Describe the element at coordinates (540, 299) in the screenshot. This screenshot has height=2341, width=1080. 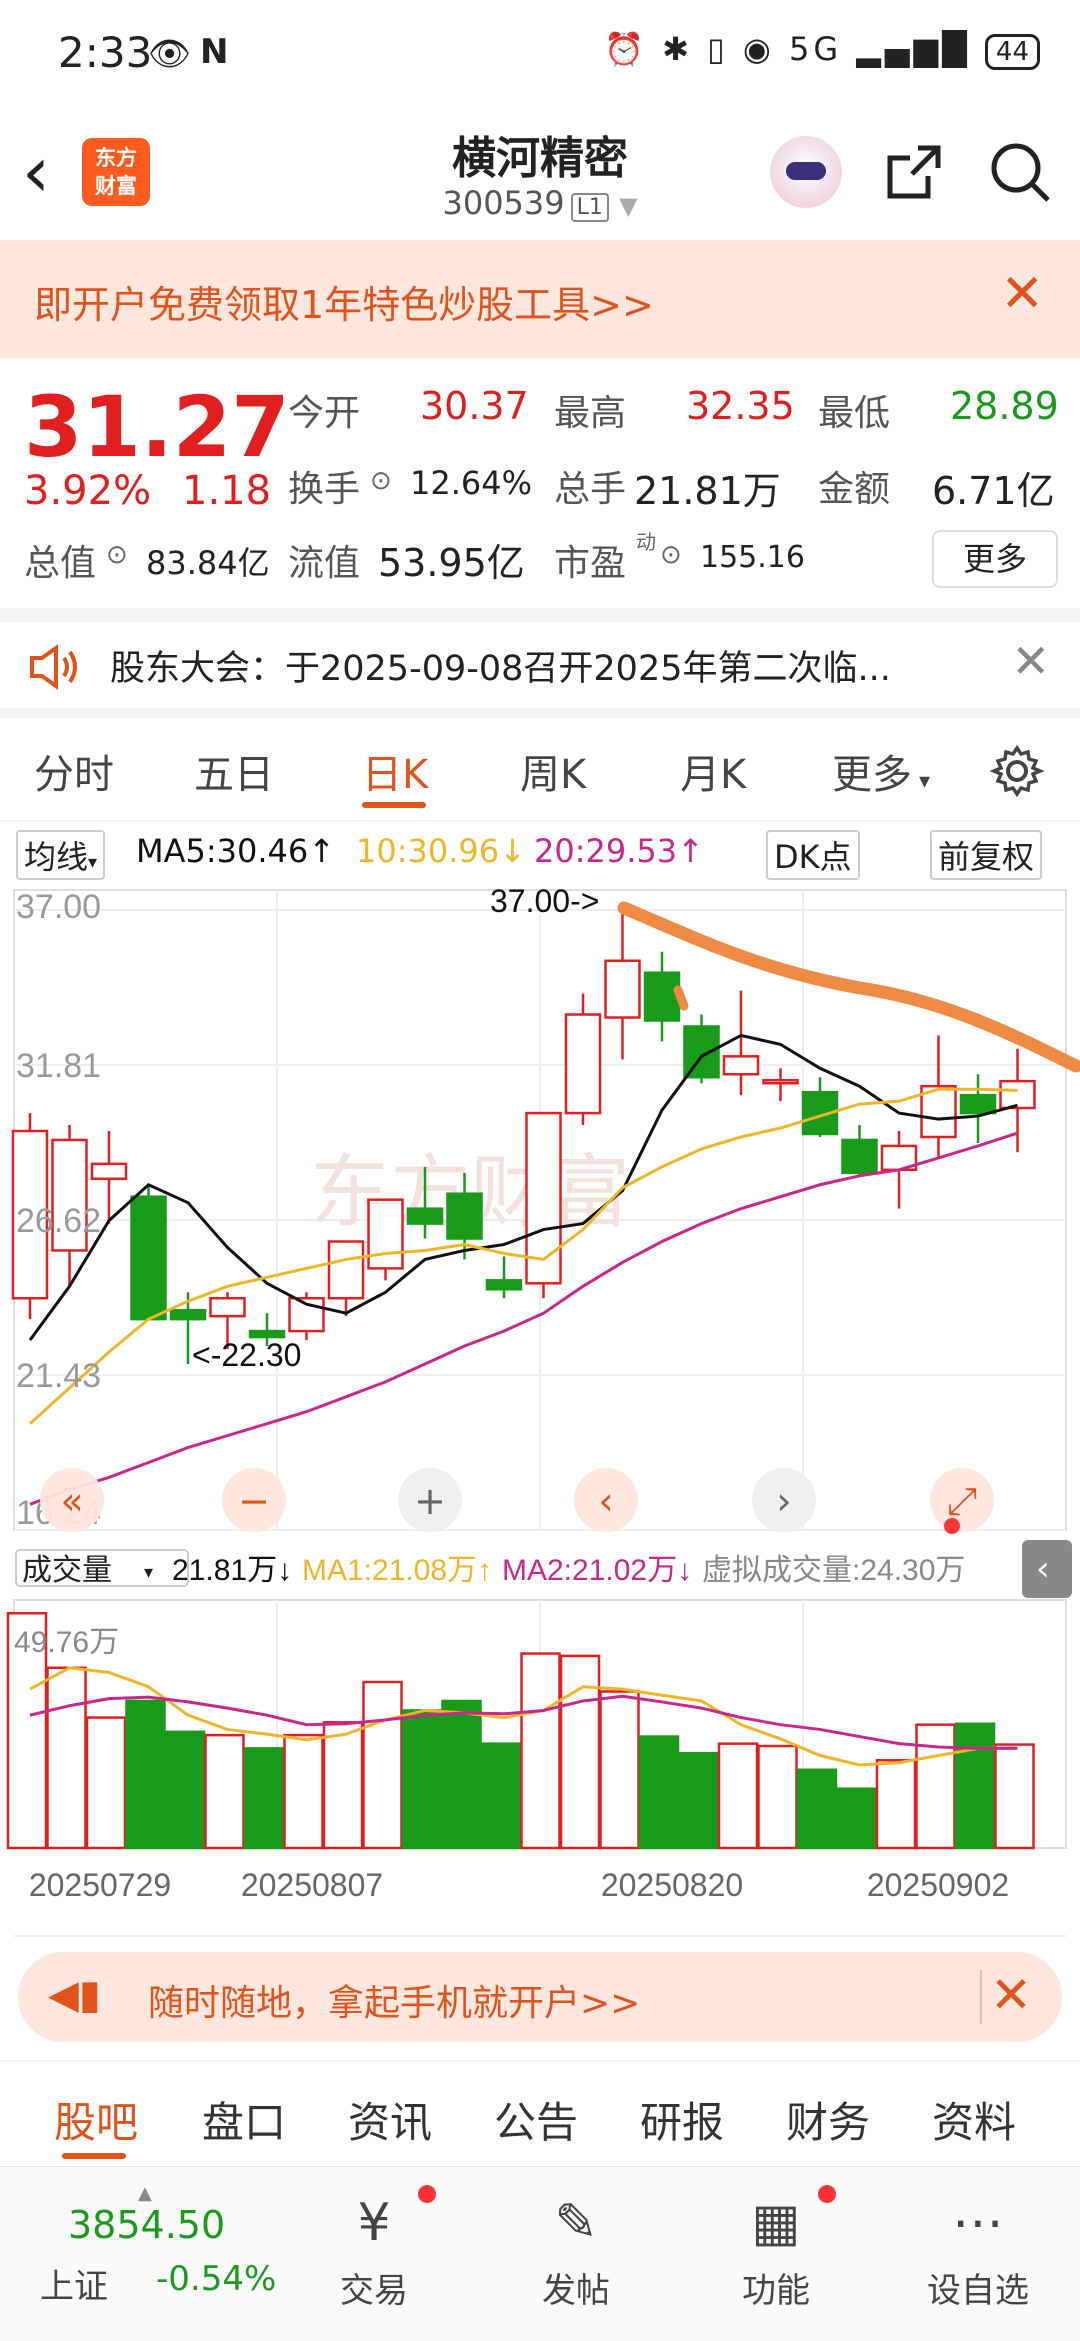
I see `account-promo-banner: 即开户免费领取1年特色炒股工具>> ✕` at that location.